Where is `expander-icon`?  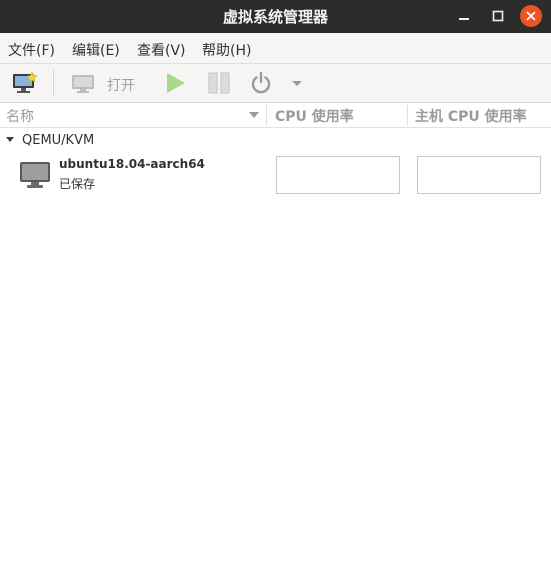 expander-icon is located at coordinates (10, 140).